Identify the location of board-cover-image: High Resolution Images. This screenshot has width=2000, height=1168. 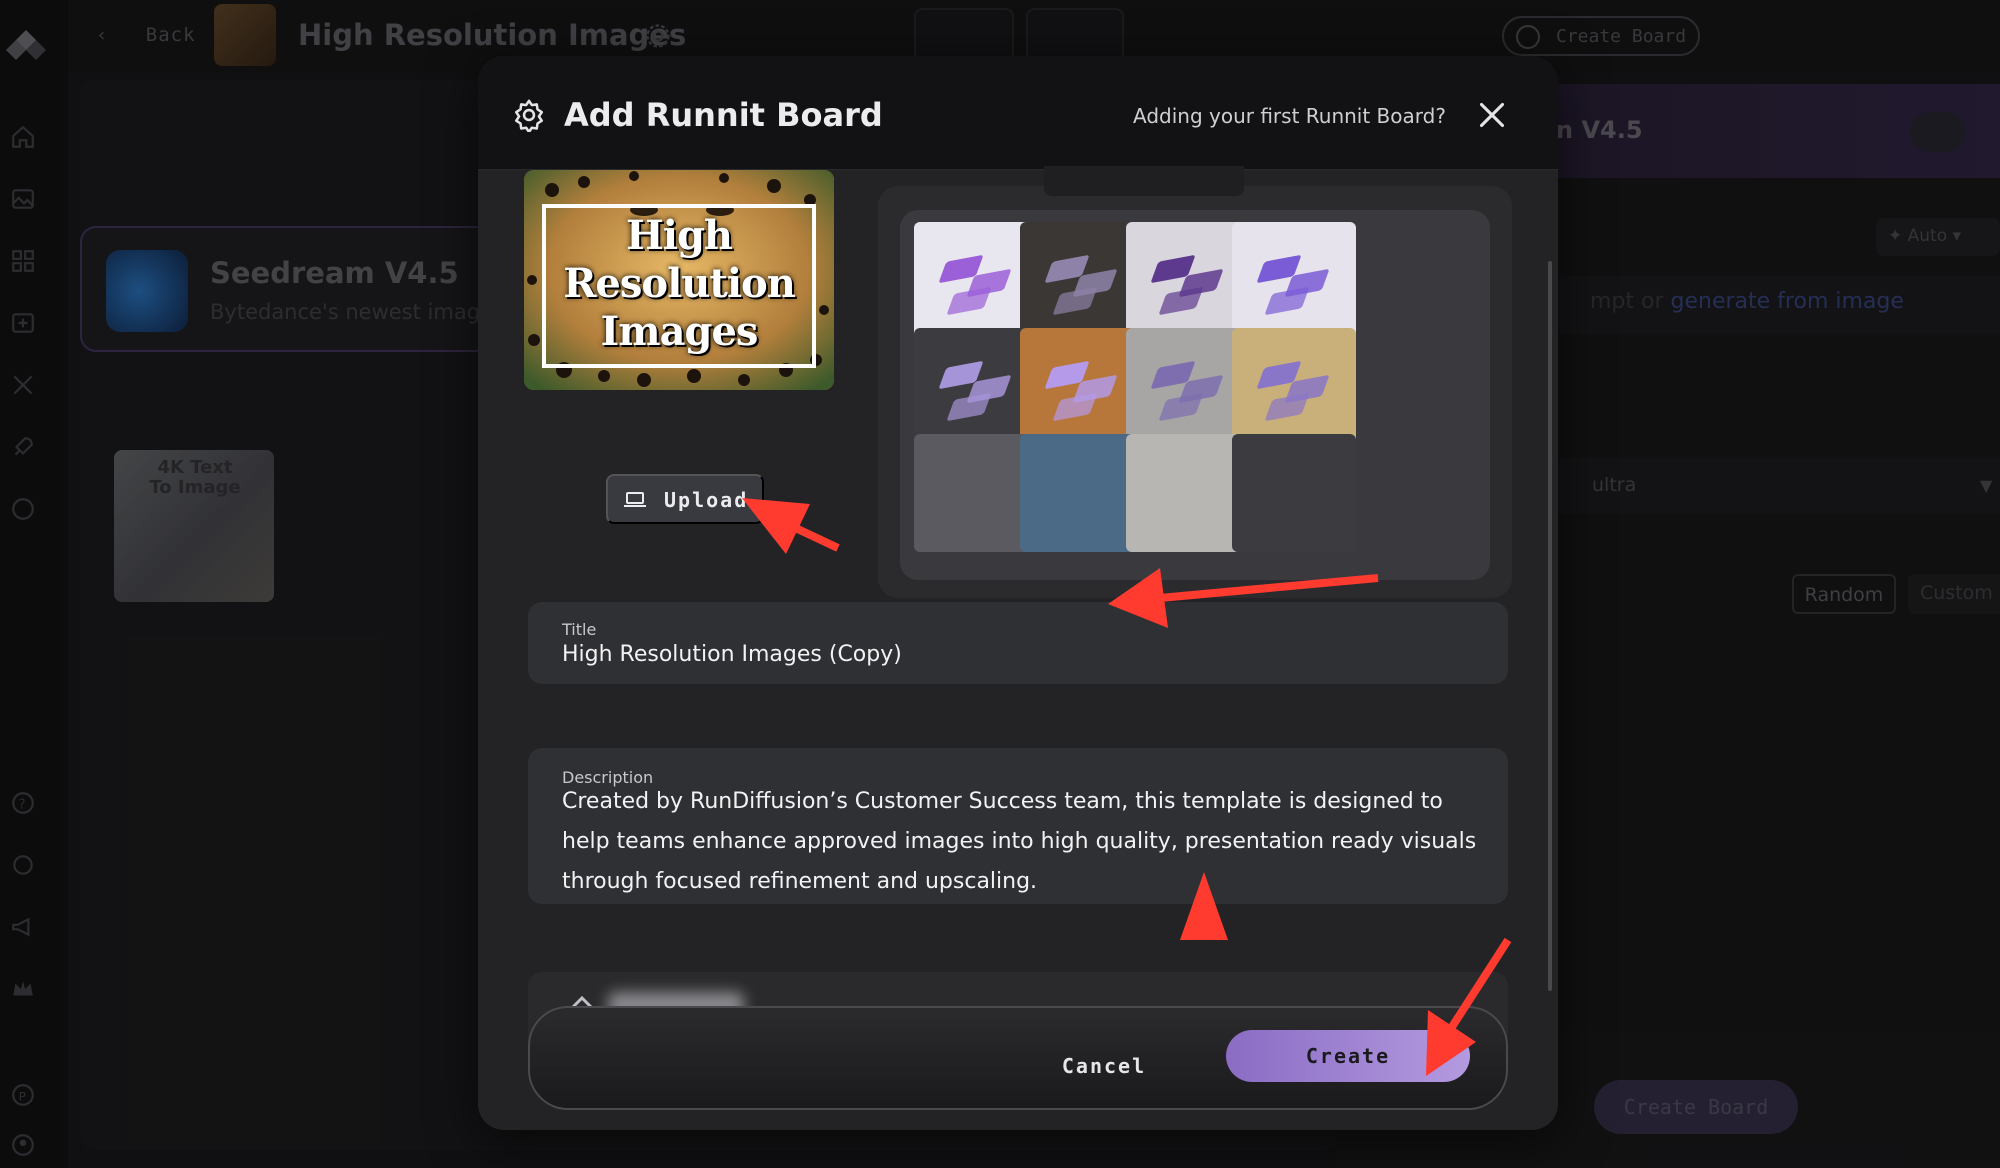
(679, 280).